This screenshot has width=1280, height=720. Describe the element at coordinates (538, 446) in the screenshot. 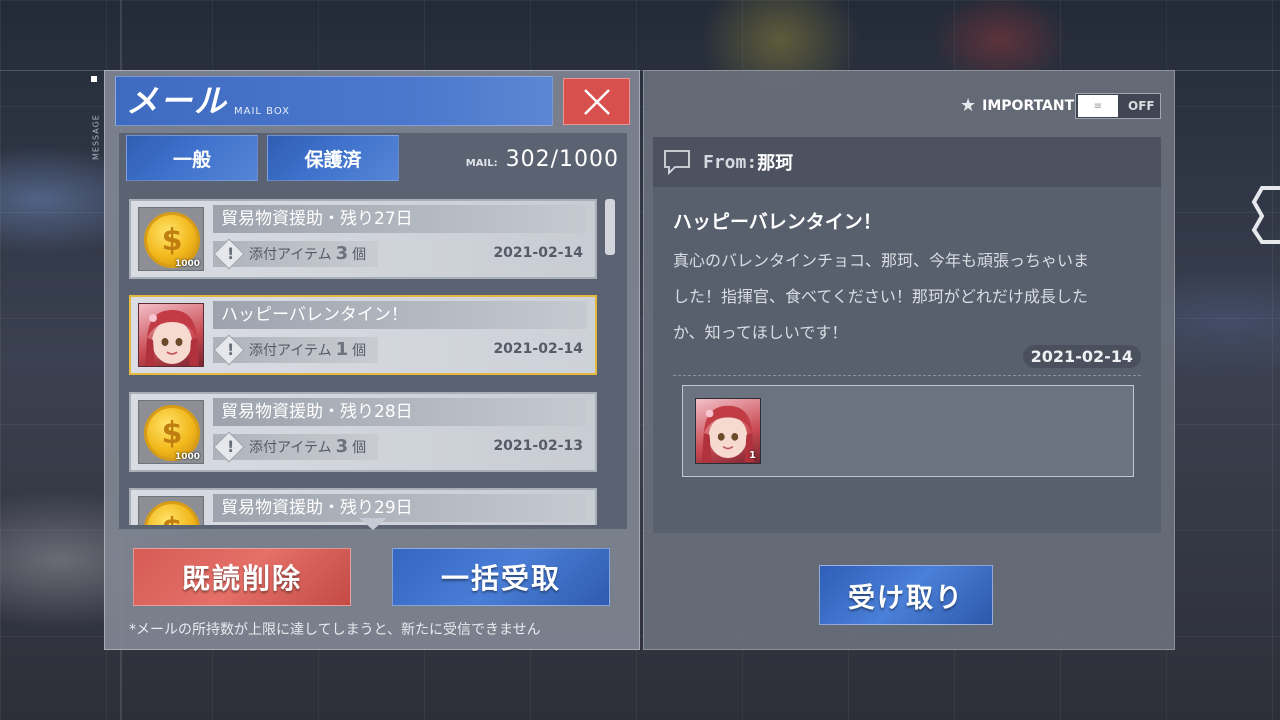

I see `mail-date: 2021-02-13` at that location.